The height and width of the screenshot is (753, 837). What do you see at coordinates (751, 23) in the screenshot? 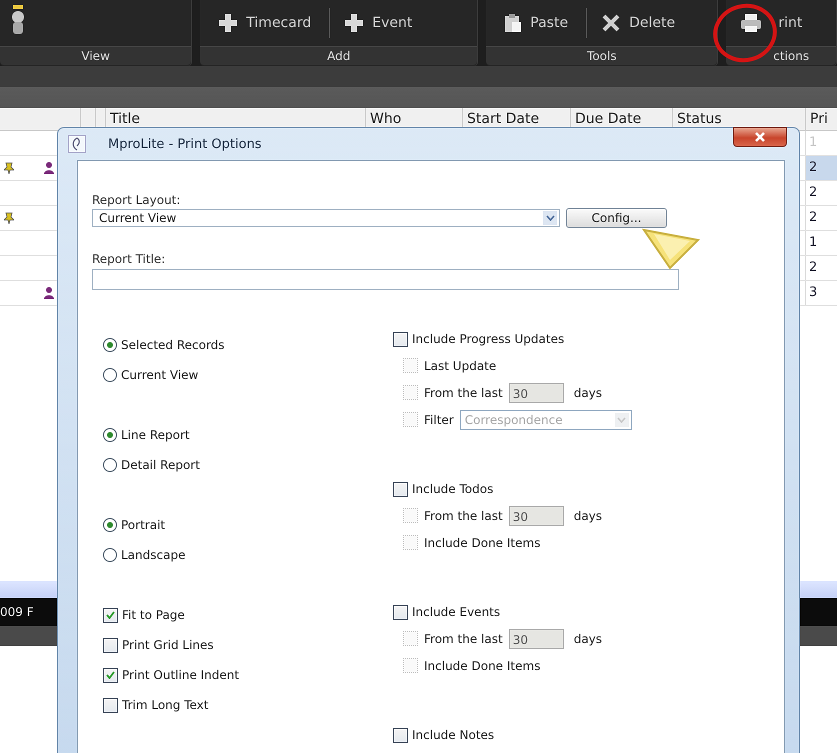
I see `printer-icon` at bounding box center [751, 23].